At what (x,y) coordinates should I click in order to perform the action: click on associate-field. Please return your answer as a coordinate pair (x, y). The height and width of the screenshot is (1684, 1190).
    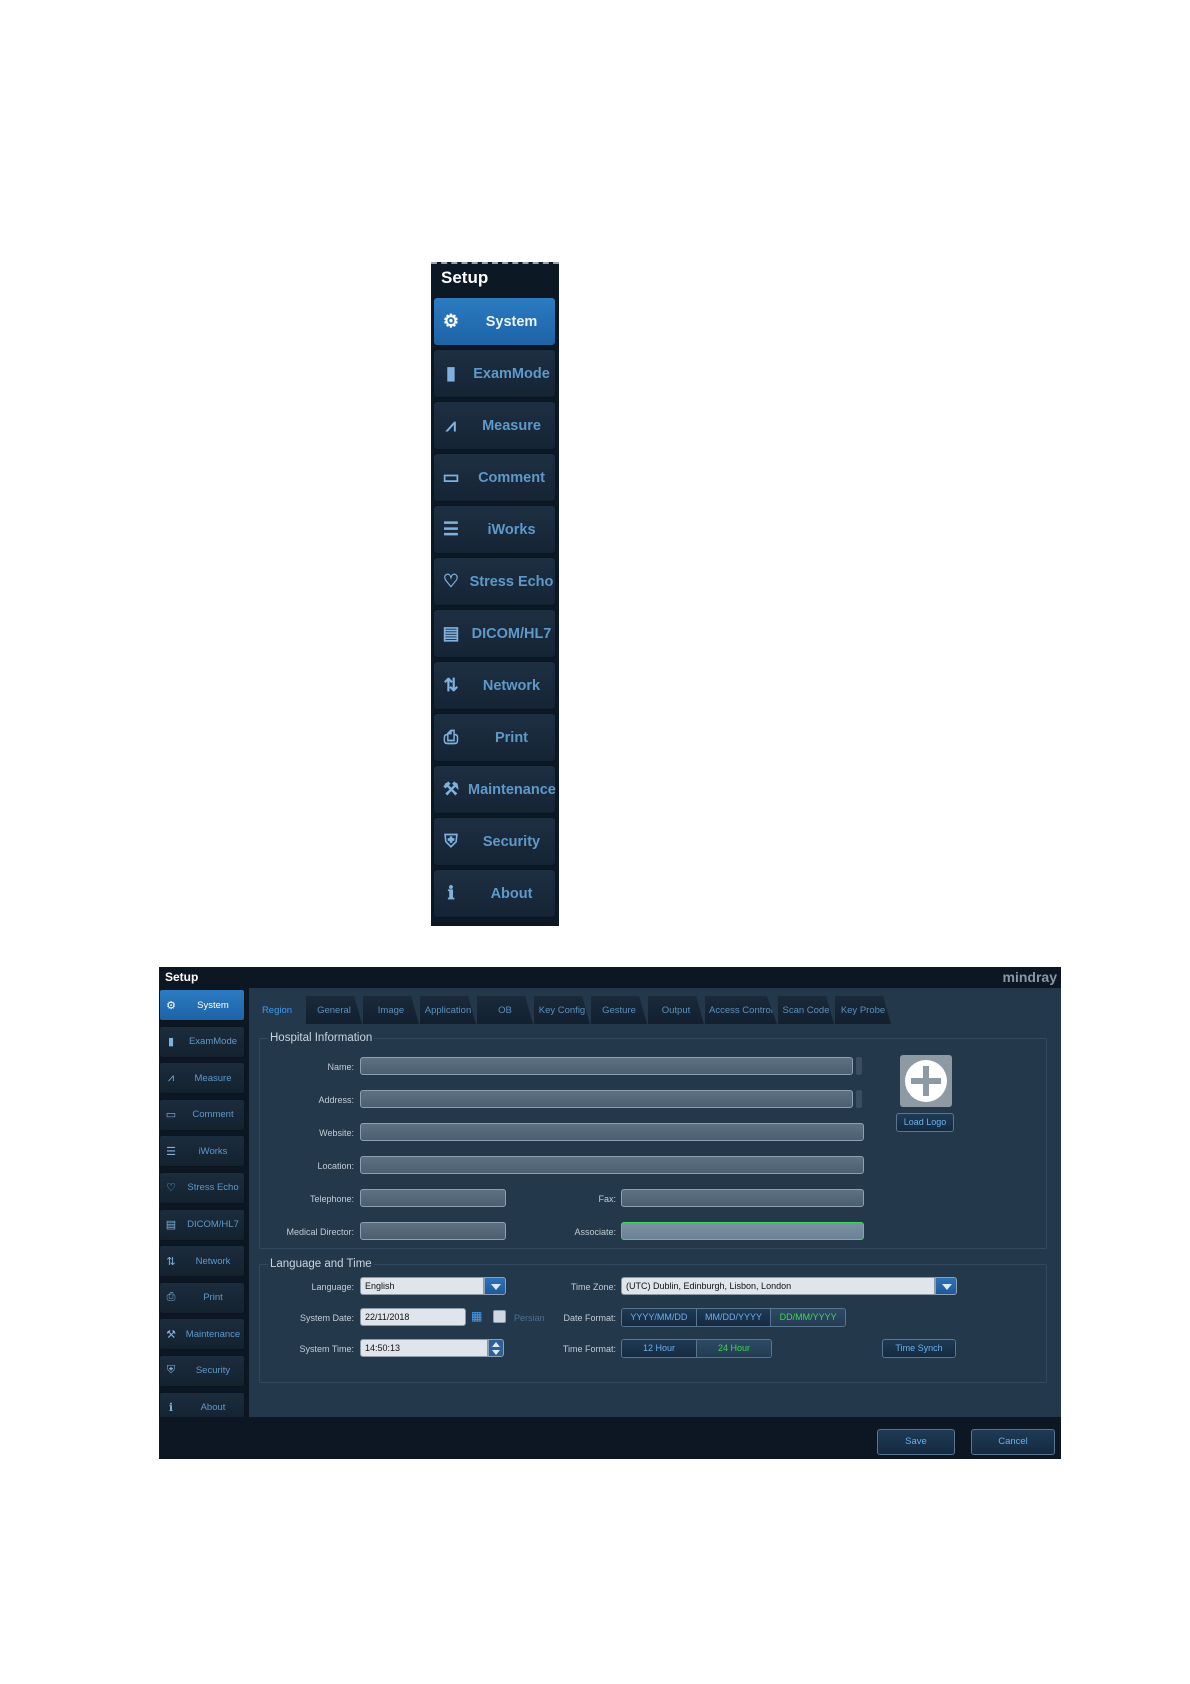
    Looking at the image, I should click on (742, 1231).